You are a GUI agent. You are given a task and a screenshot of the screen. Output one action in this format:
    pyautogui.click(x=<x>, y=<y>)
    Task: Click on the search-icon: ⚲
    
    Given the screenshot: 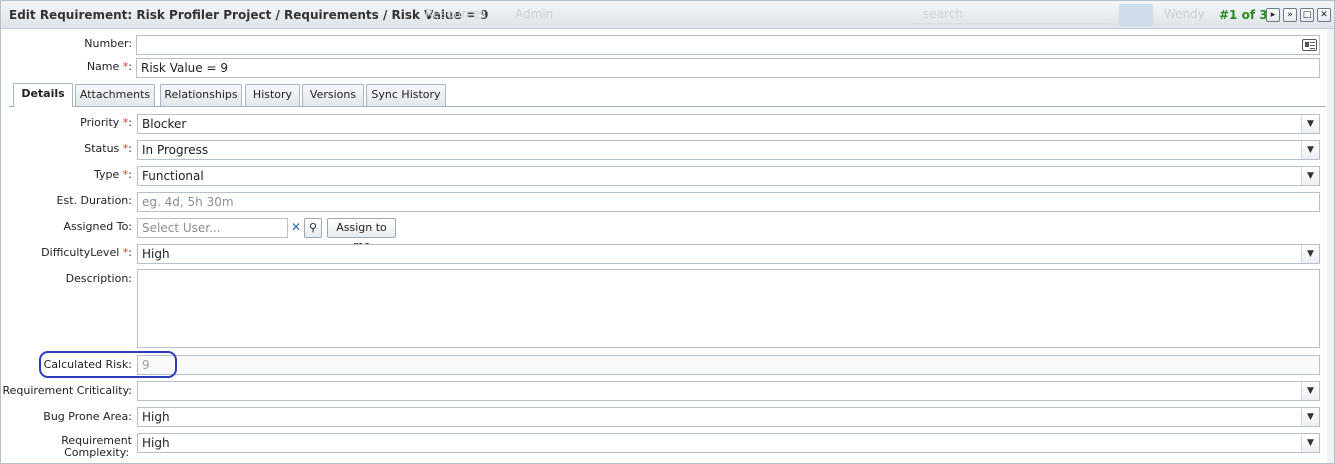 What is the action you would take?
    pyautogui.click(x=313, y=228)
    